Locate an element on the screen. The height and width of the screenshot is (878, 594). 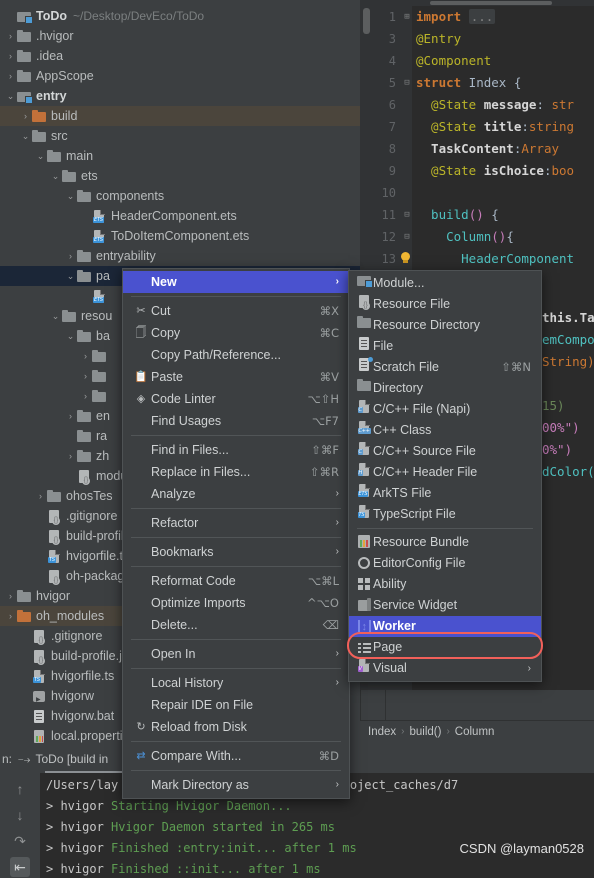
menu-item: Refactor › is located at coordinates (236, 523).